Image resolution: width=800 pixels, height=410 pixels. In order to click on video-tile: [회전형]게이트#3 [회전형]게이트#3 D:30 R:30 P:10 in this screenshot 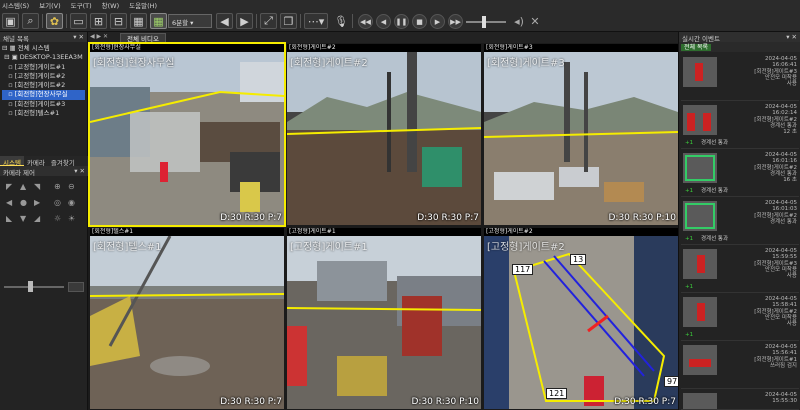, I will do `click(581, 134)`.